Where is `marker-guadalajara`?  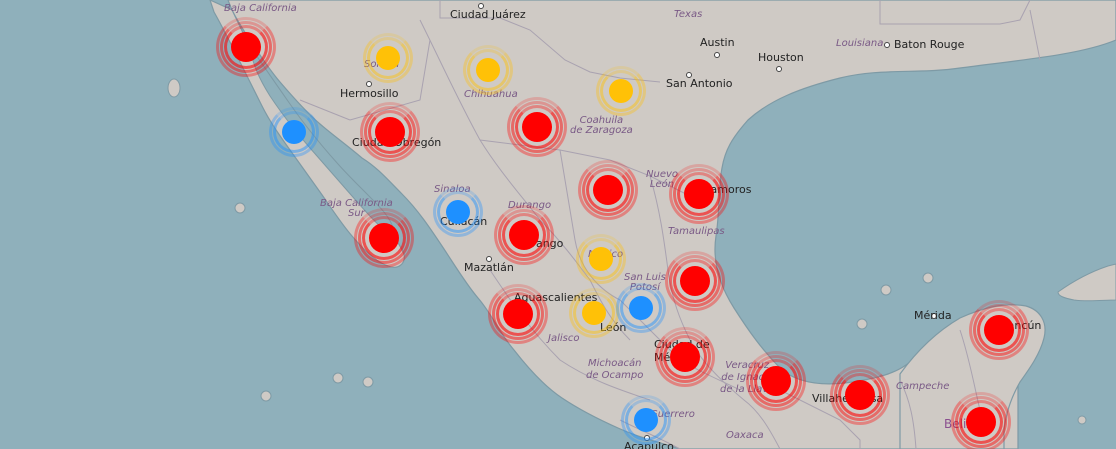 marker-guadalajara is located at coordinates (518, 314).